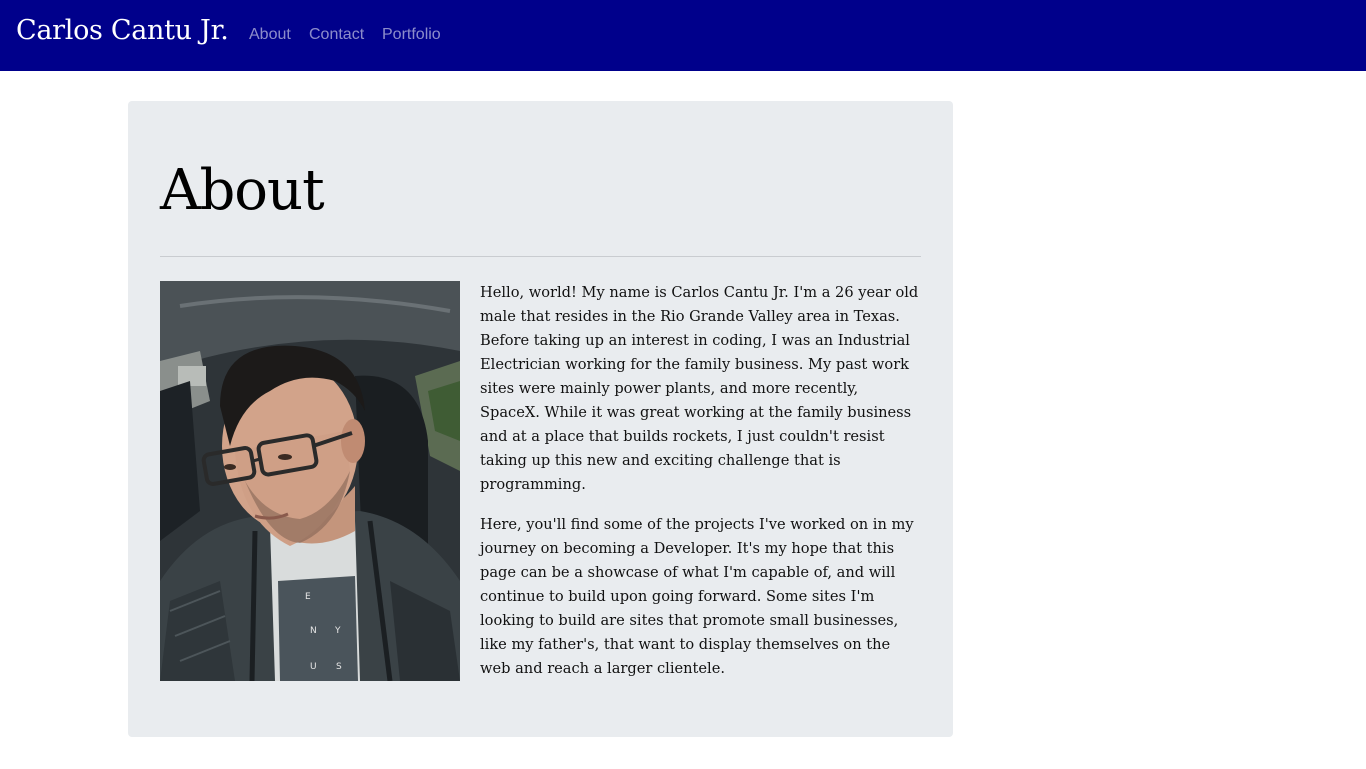 This screenshot has width=1366, height=769. What do you see at coordinates (270, 35) in the screenshot?
I see `nav-link-about: About` at bounding box center [270, 35].